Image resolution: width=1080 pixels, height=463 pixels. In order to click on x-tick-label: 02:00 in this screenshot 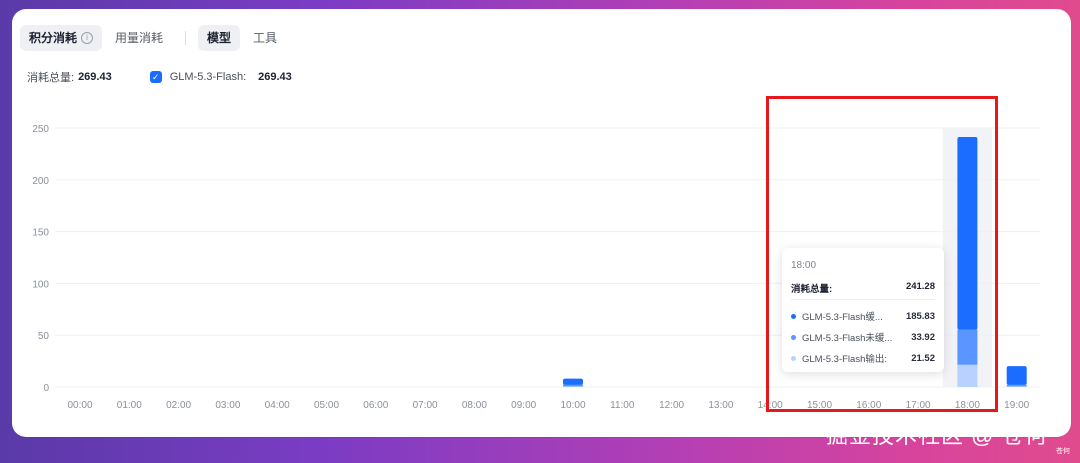, I will do `click(178, 405)`.